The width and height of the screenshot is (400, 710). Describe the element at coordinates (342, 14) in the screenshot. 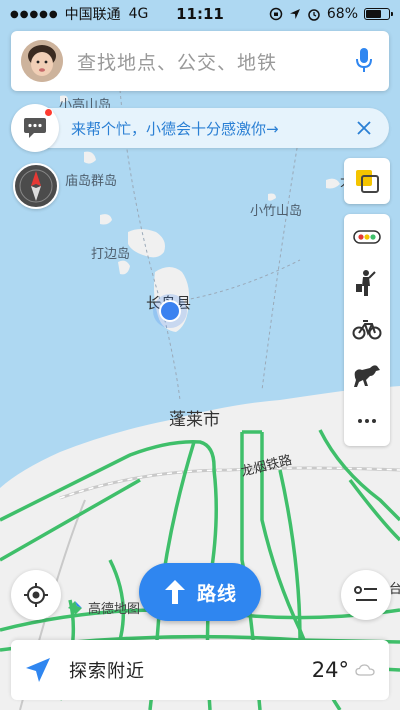

I see `battery-percent: 68%` at that location.